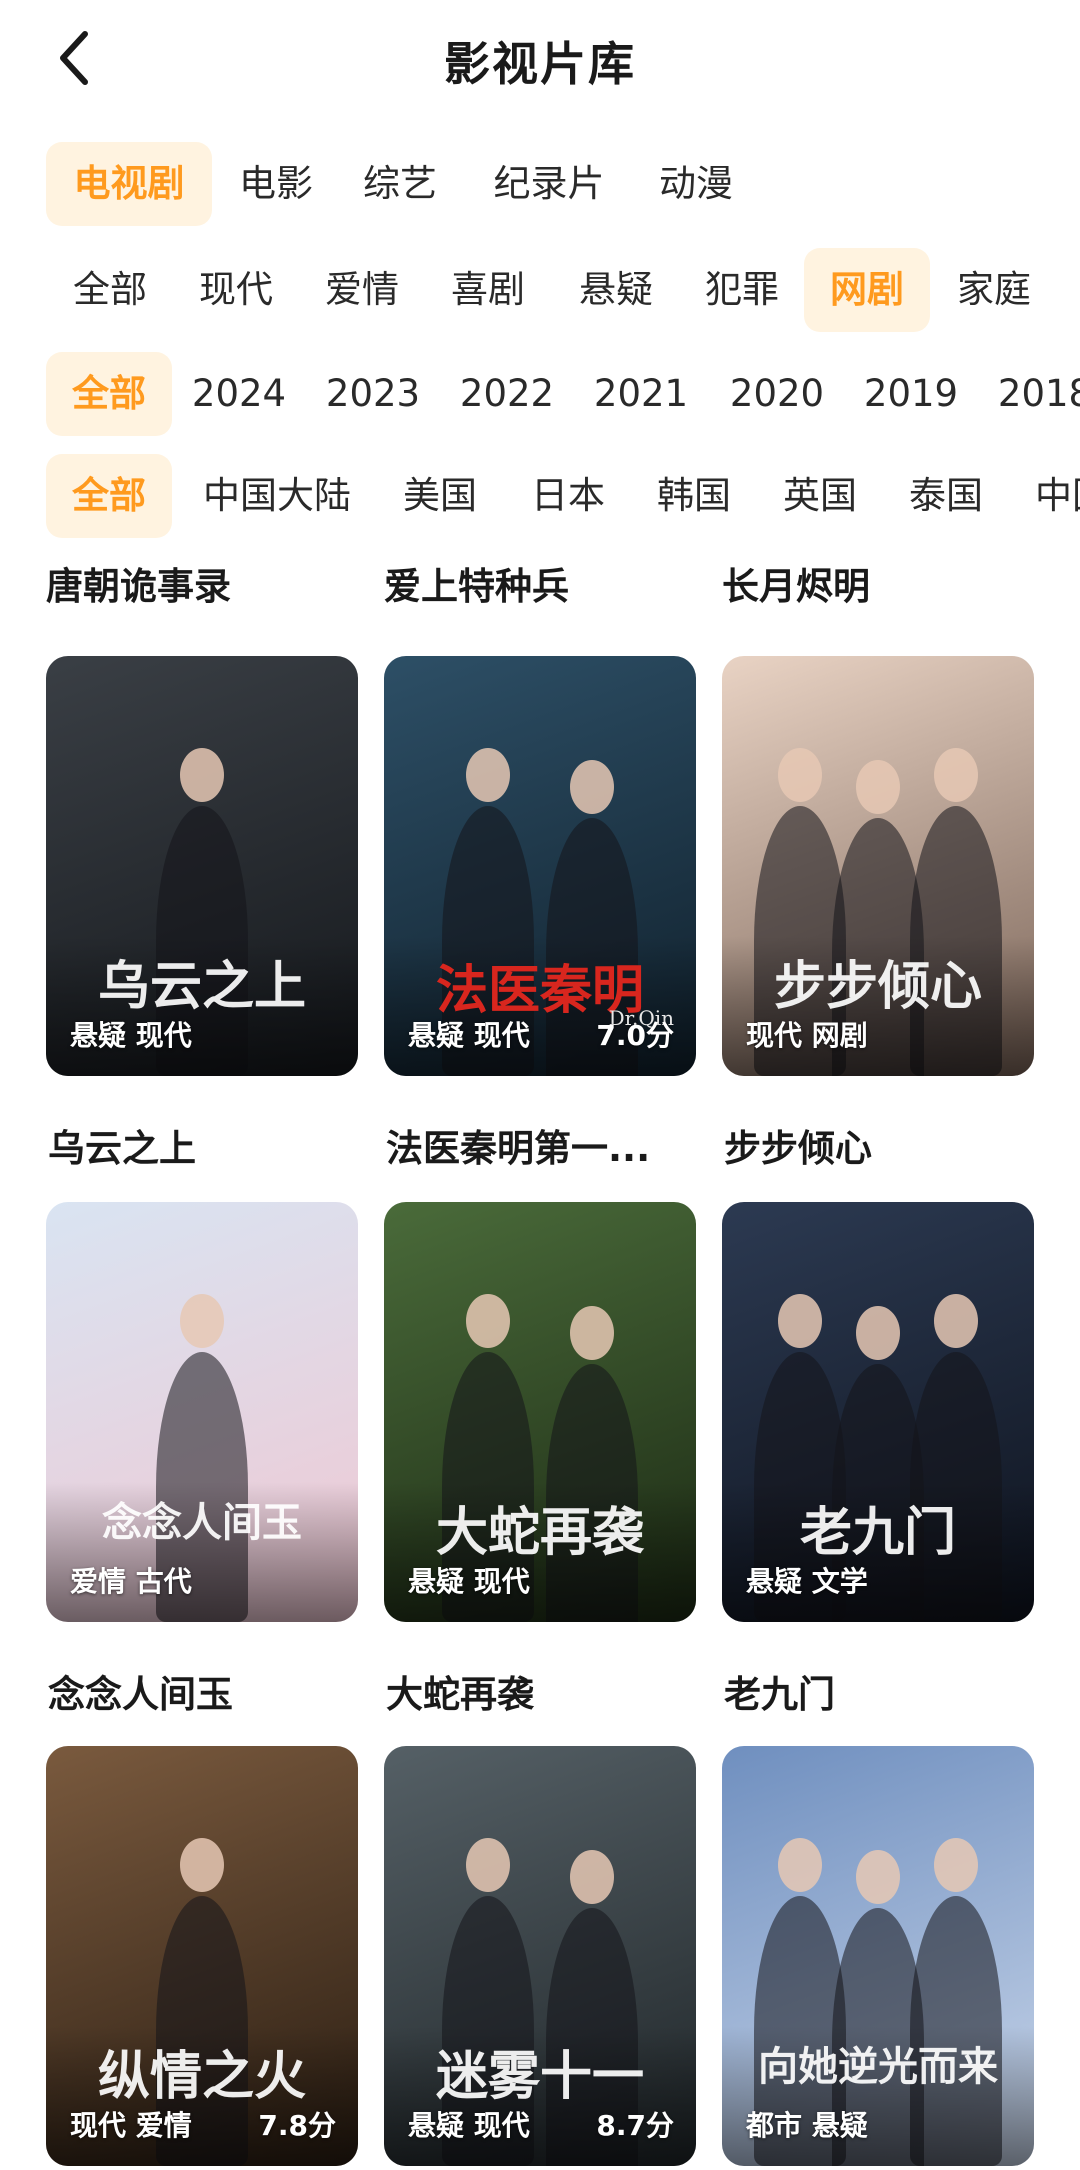 Image resolution: width=1080 pixels, height=2170 pixels. What do you see at coordinates (549, 184) in the screenshot?
I see `type-chip-documentary: 纪录片` at bounding box center [549, 184].